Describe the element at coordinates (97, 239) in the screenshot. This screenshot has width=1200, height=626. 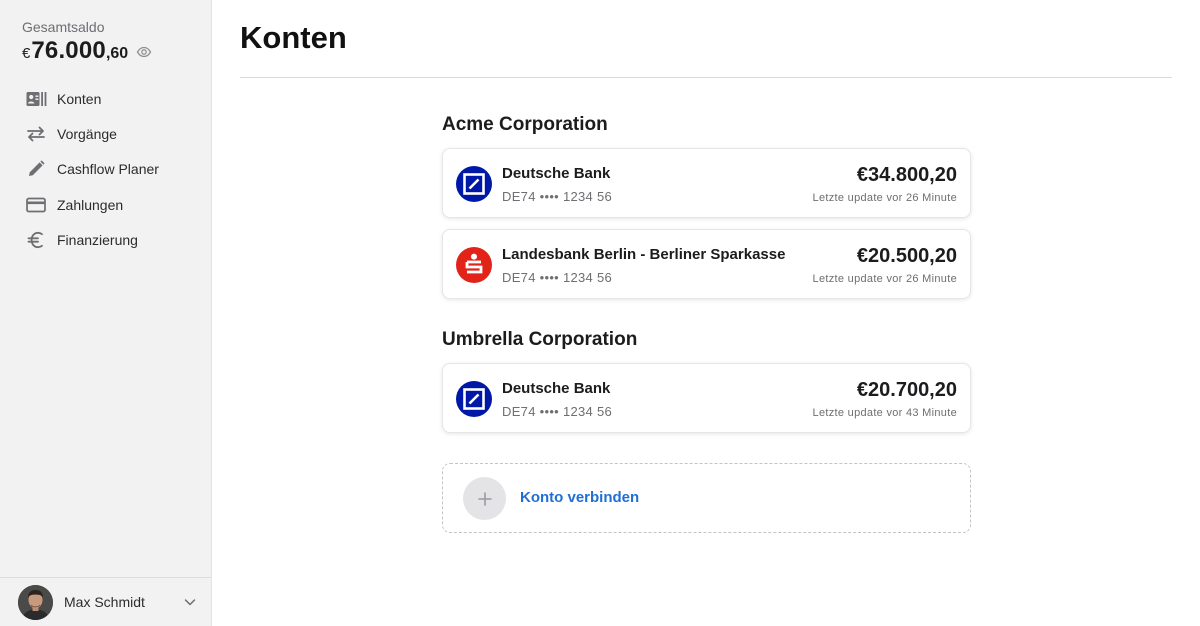
I see `sidebar-item-label: Finanzierung` at that location.